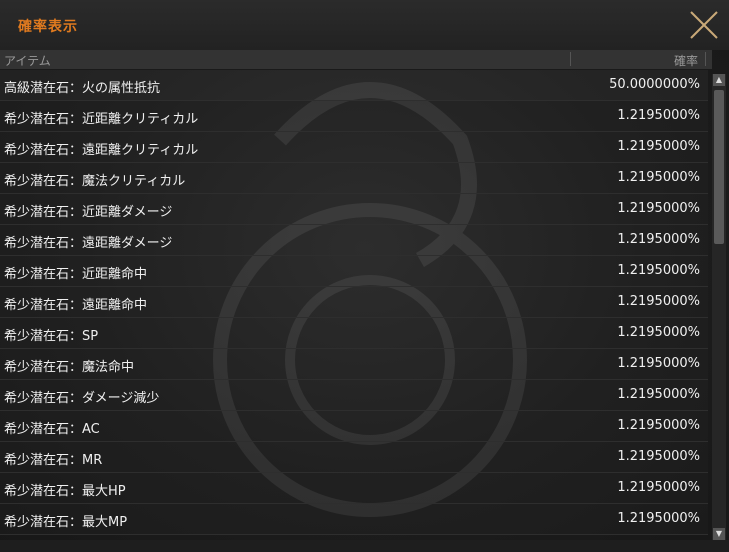  I want to click on item-name: 高級潜在石：火の属性抵抗, so click(82, 88).